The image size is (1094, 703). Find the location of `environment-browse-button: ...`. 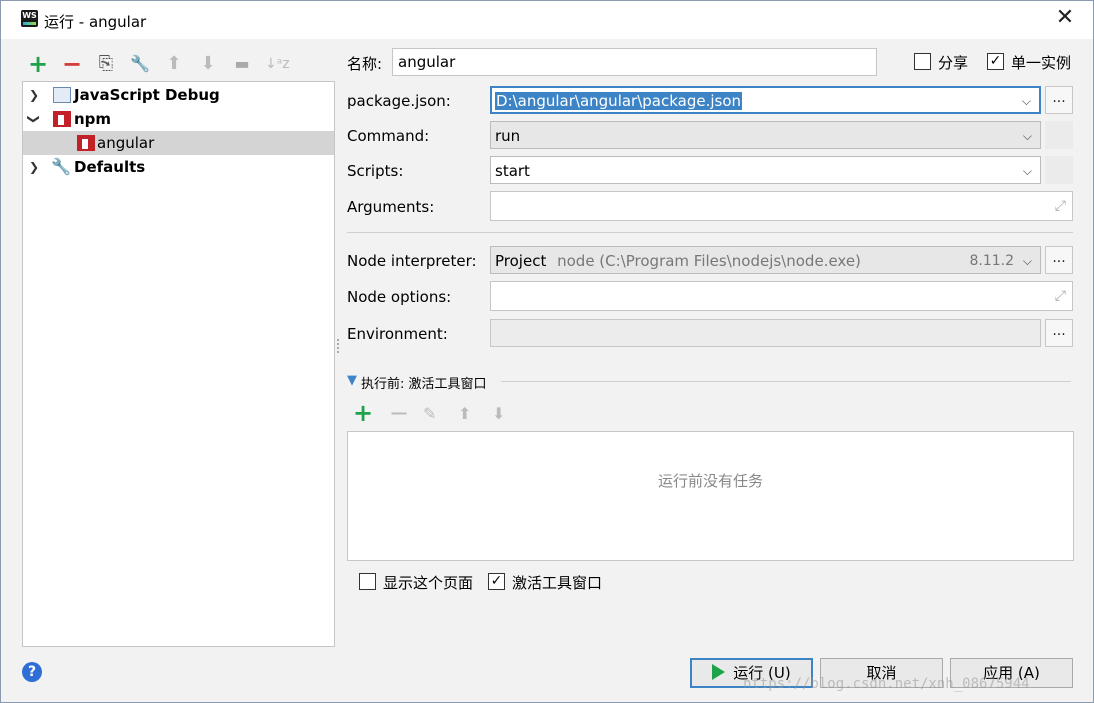

environment-browse-button: ... is located at coordinates (1059, 333).